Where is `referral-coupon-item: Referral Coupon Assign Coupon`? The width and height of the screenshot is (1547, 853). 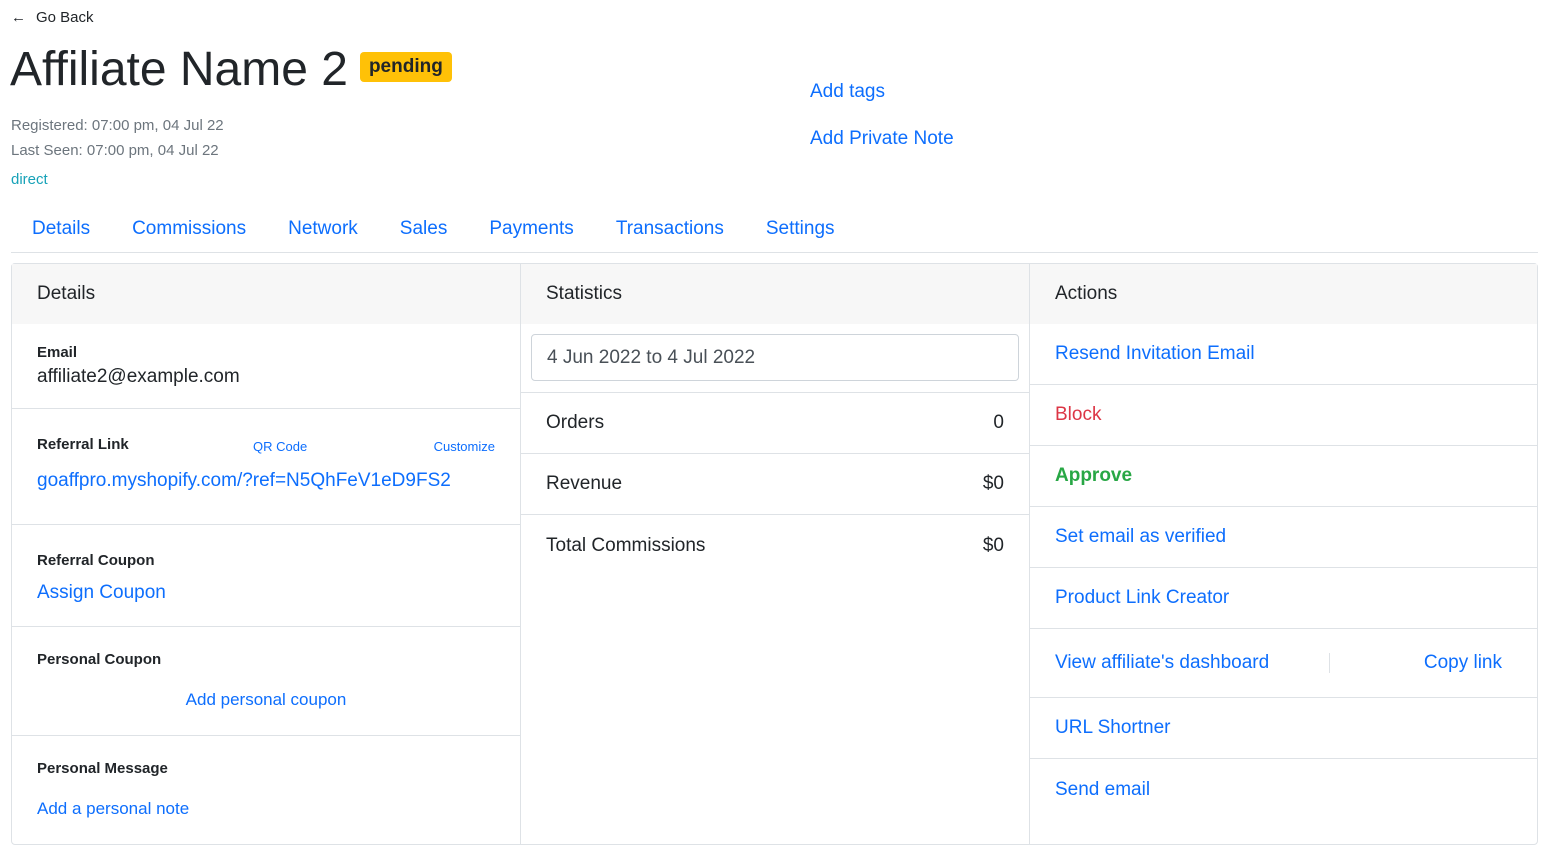 referral-coupon-item: Referral Coupon Assign Coupon is located at coordinates (266, 576).